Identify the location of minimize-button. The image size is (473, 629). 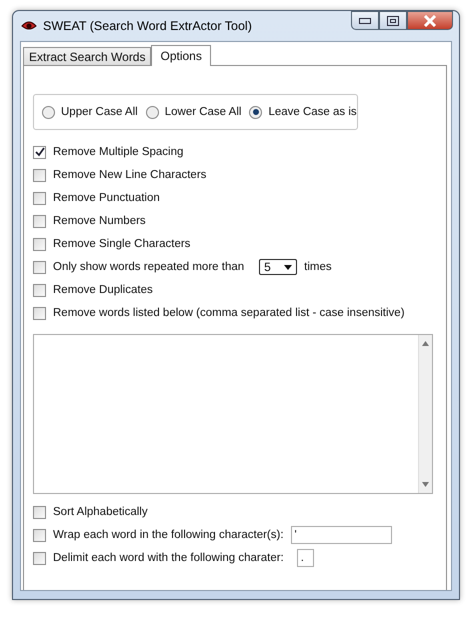
(365, 20).